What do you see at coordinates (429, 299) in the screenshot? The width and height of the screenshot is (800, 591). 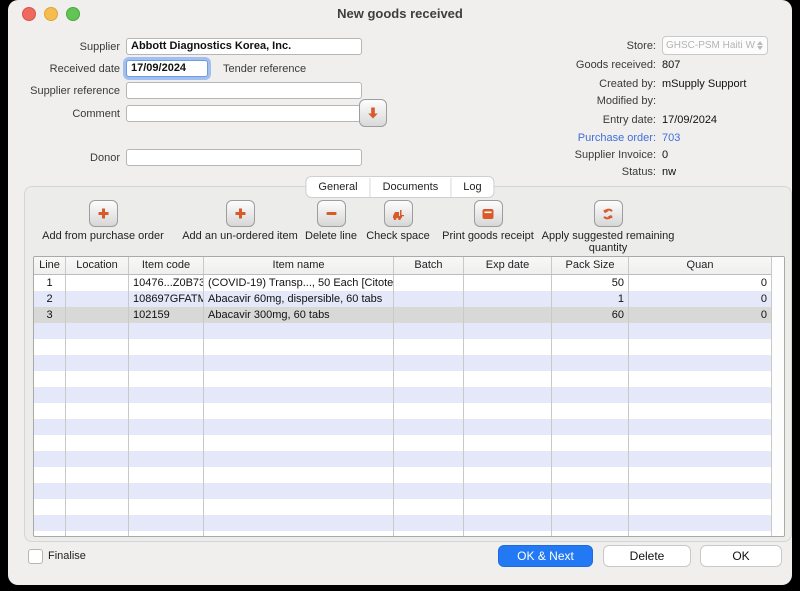 I see `cell-batch` at bounding box center [429, 299].